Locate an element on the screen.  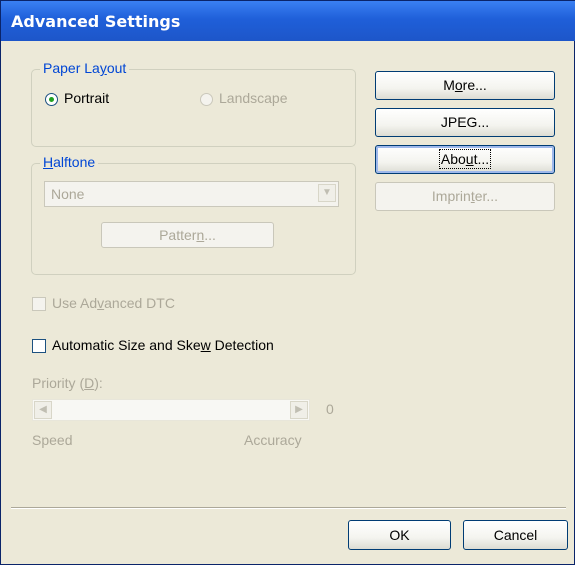
halftone-select: None ▼ is located at coordinates (191, 194).